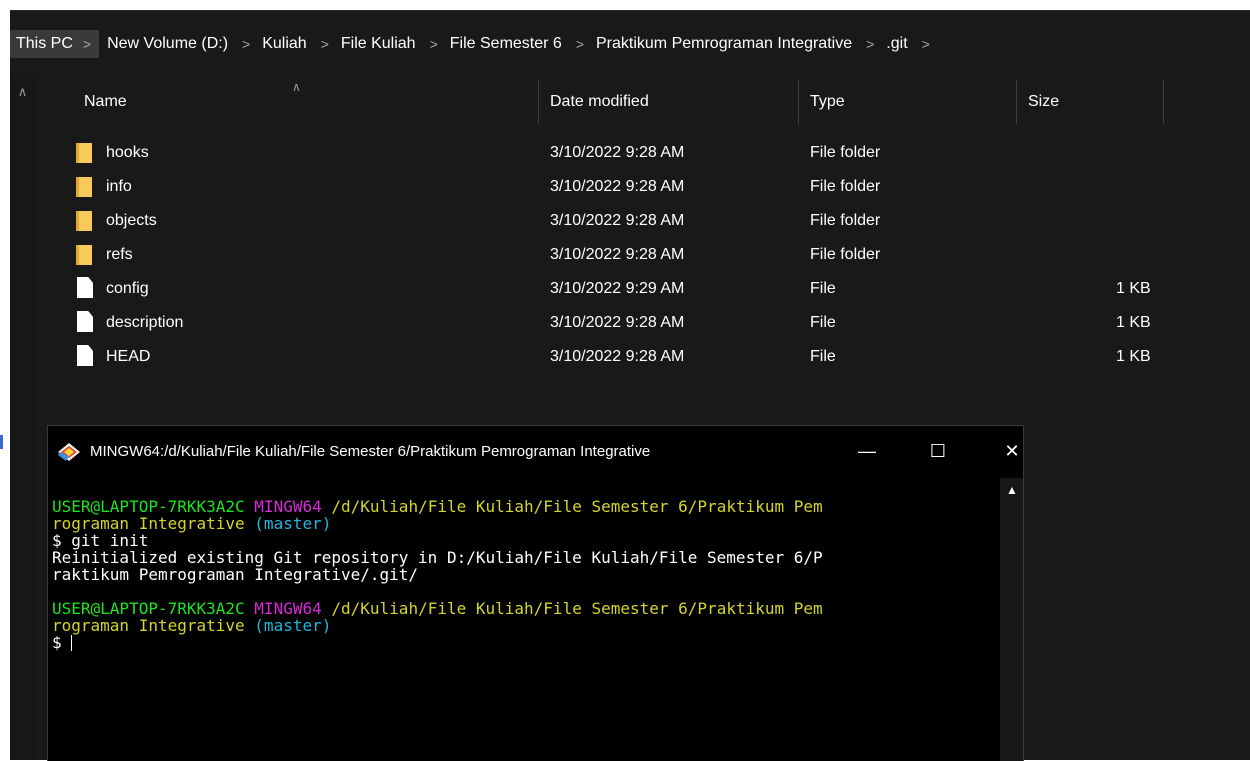  What do you see at coordinates (724, 44) in the screenshot?
I see `breadcrumb-praktikum: Praktikum Pemrograman Integrative` at bounding box center [724, 44].